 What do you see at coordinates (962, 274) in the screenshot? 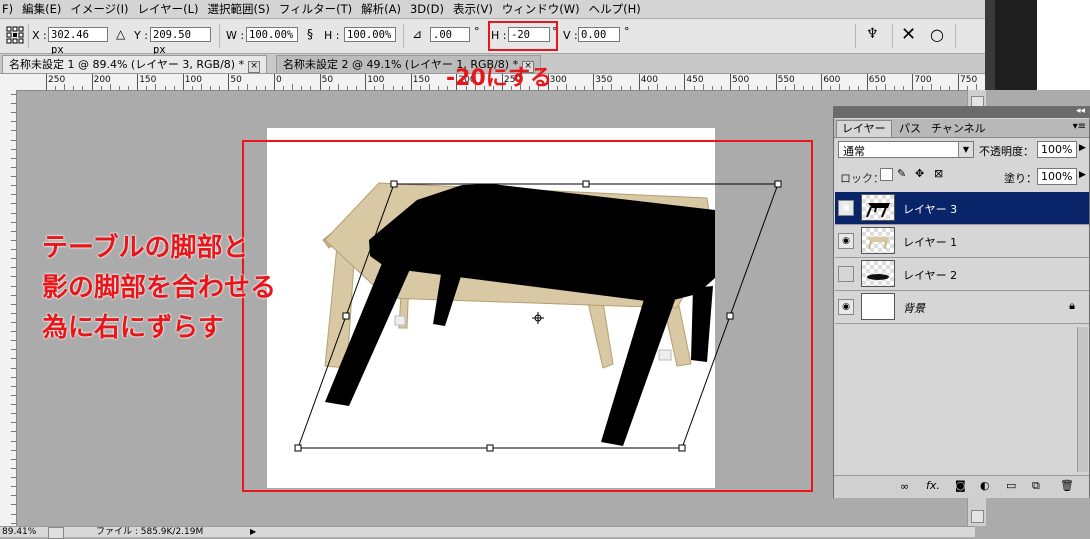
I see `layer-row-layer-2: レイヤー 2` at bounding box center [962, 274].